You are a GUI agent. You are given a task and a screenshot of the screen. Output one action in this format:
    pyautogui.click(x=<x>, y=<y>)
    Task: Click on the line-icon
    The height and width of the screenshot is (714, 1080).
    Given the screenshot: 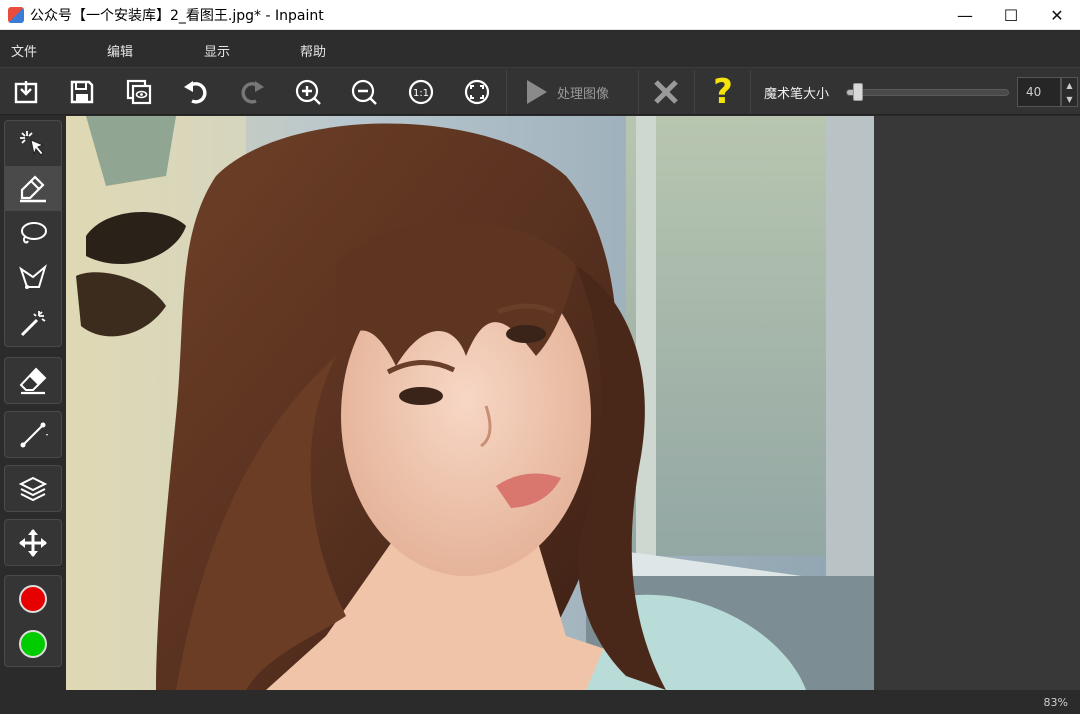 What is the action you would take?
    pyautogui.click(x=34, y=434)
    